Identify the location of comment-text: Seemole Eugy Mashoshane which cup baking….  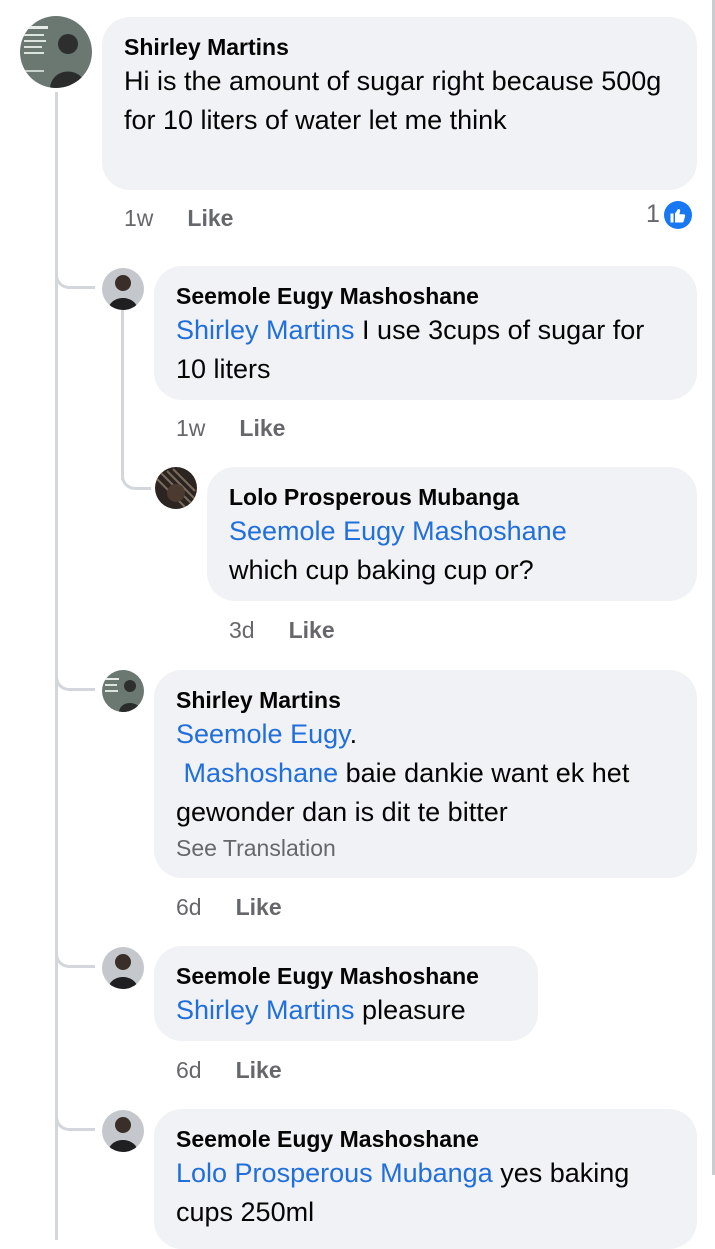
(452, 551).